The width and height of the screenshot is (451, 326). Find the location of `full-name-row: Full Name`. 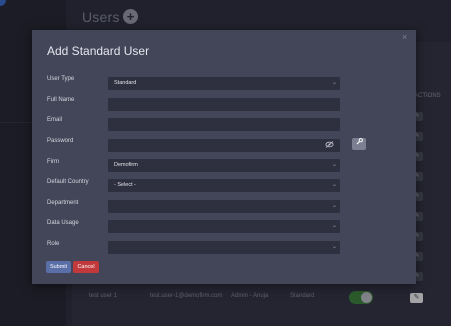

full-name-row: Full Name is located at coordinates (224, 104).